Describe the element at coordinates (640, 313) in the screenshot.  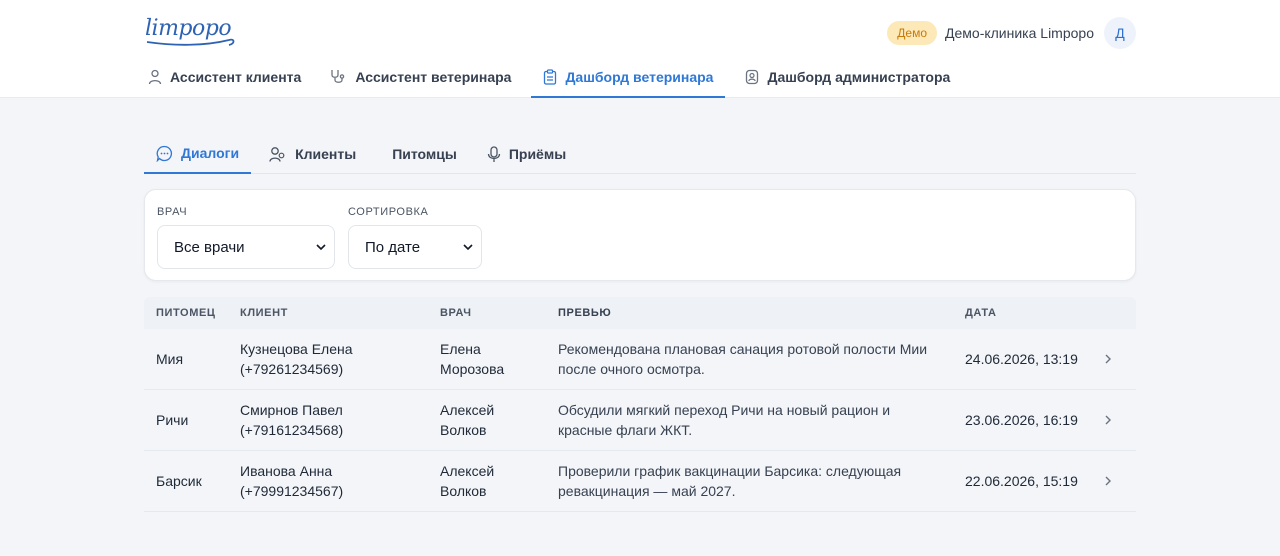
I see `table-header: ПИТОМЕЦ КЛИЕНТ ВРАЧ ПРЕВЬЮ ДАТА` at that location.